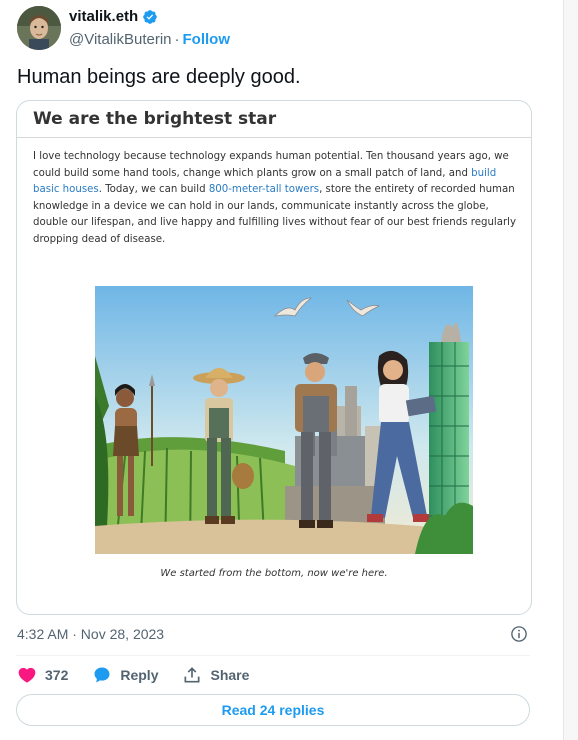 The height and width of the screenshot is (740, 578). I want to click on heart-icon, so click(27, 675).